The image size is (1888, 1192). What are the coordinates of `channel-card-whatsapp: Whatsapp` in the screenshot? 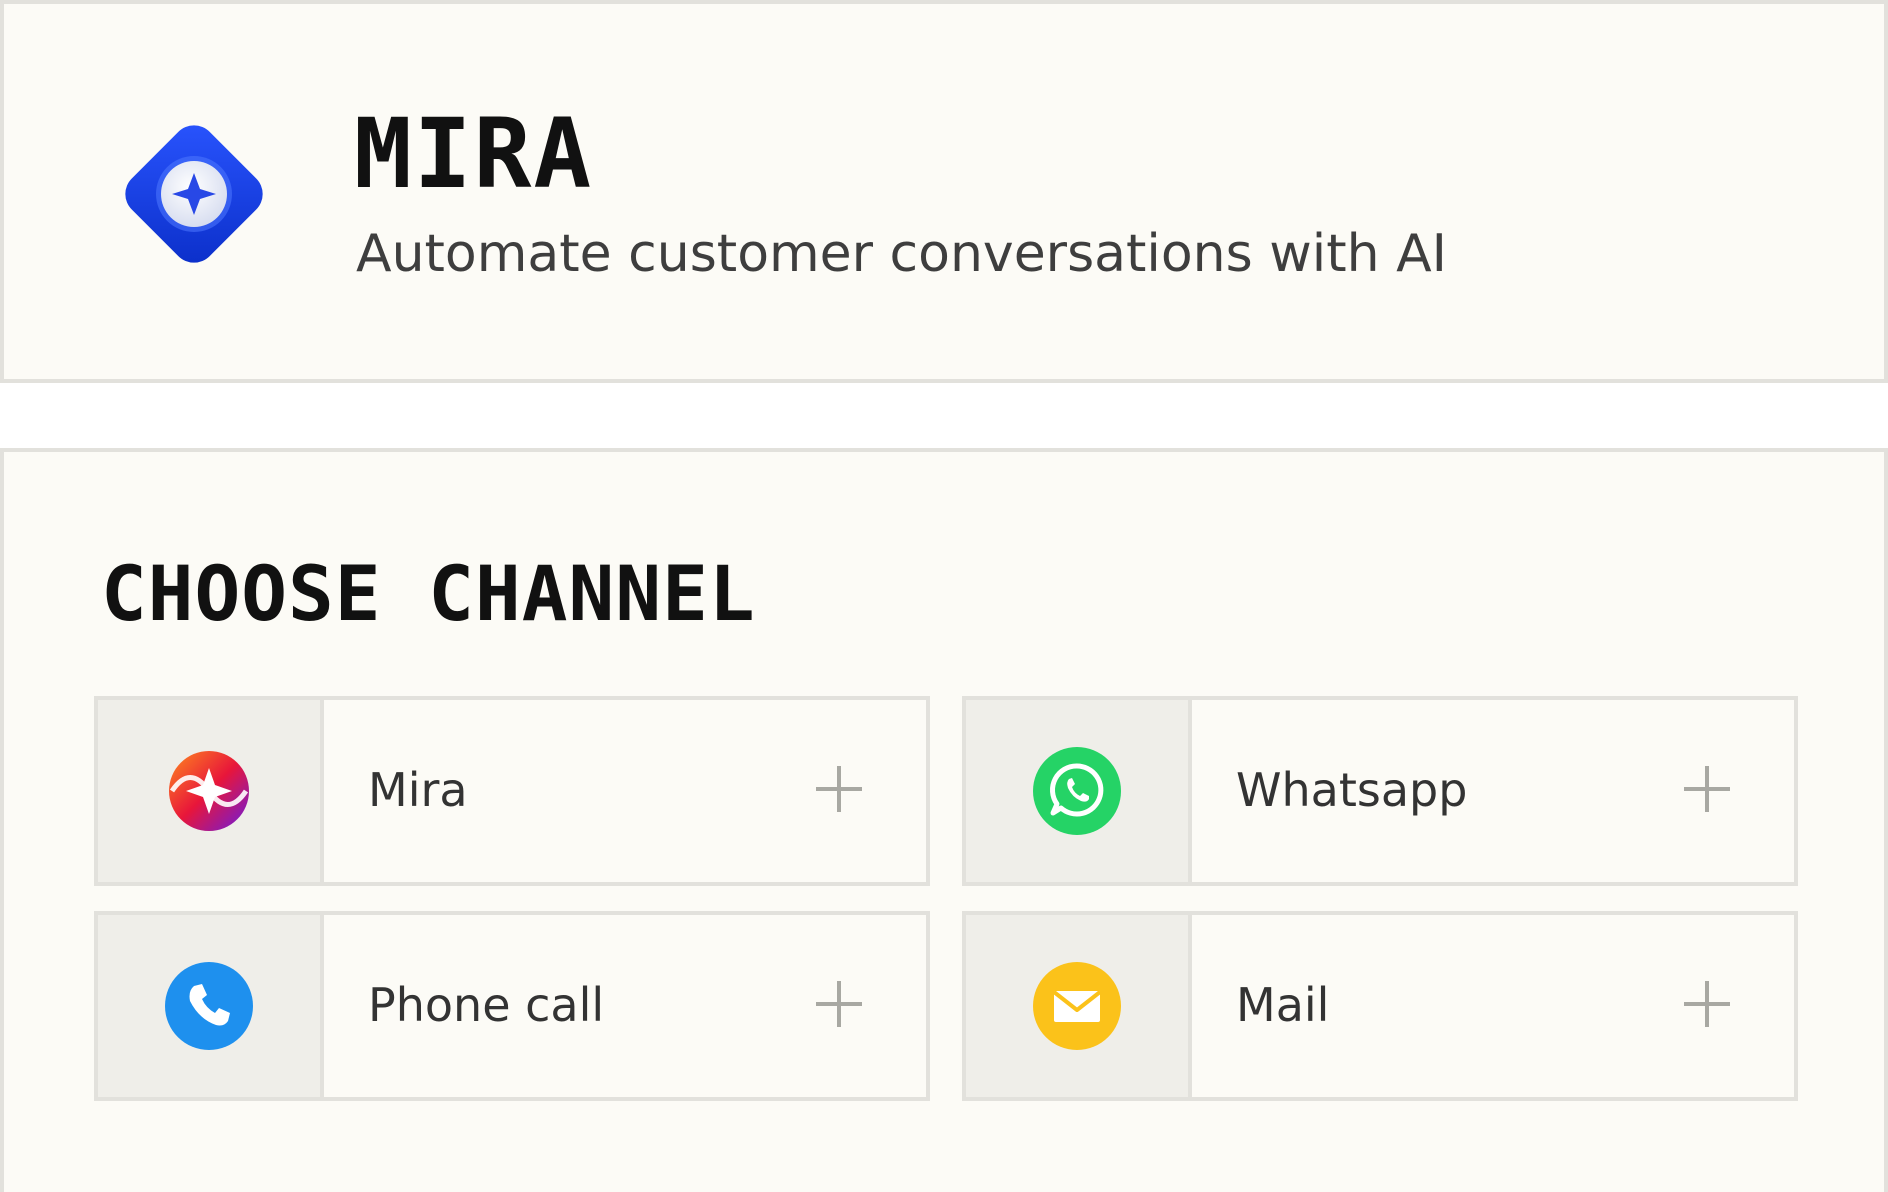 It's located at (1380, 791).